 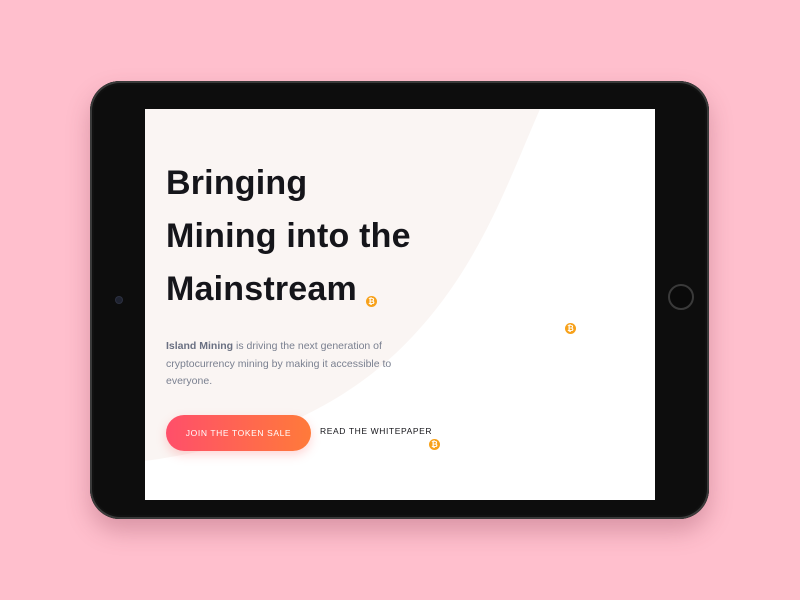 I want to click on hero-title: Bringing Mining into the Mainstream, so click(x=288, y=236).